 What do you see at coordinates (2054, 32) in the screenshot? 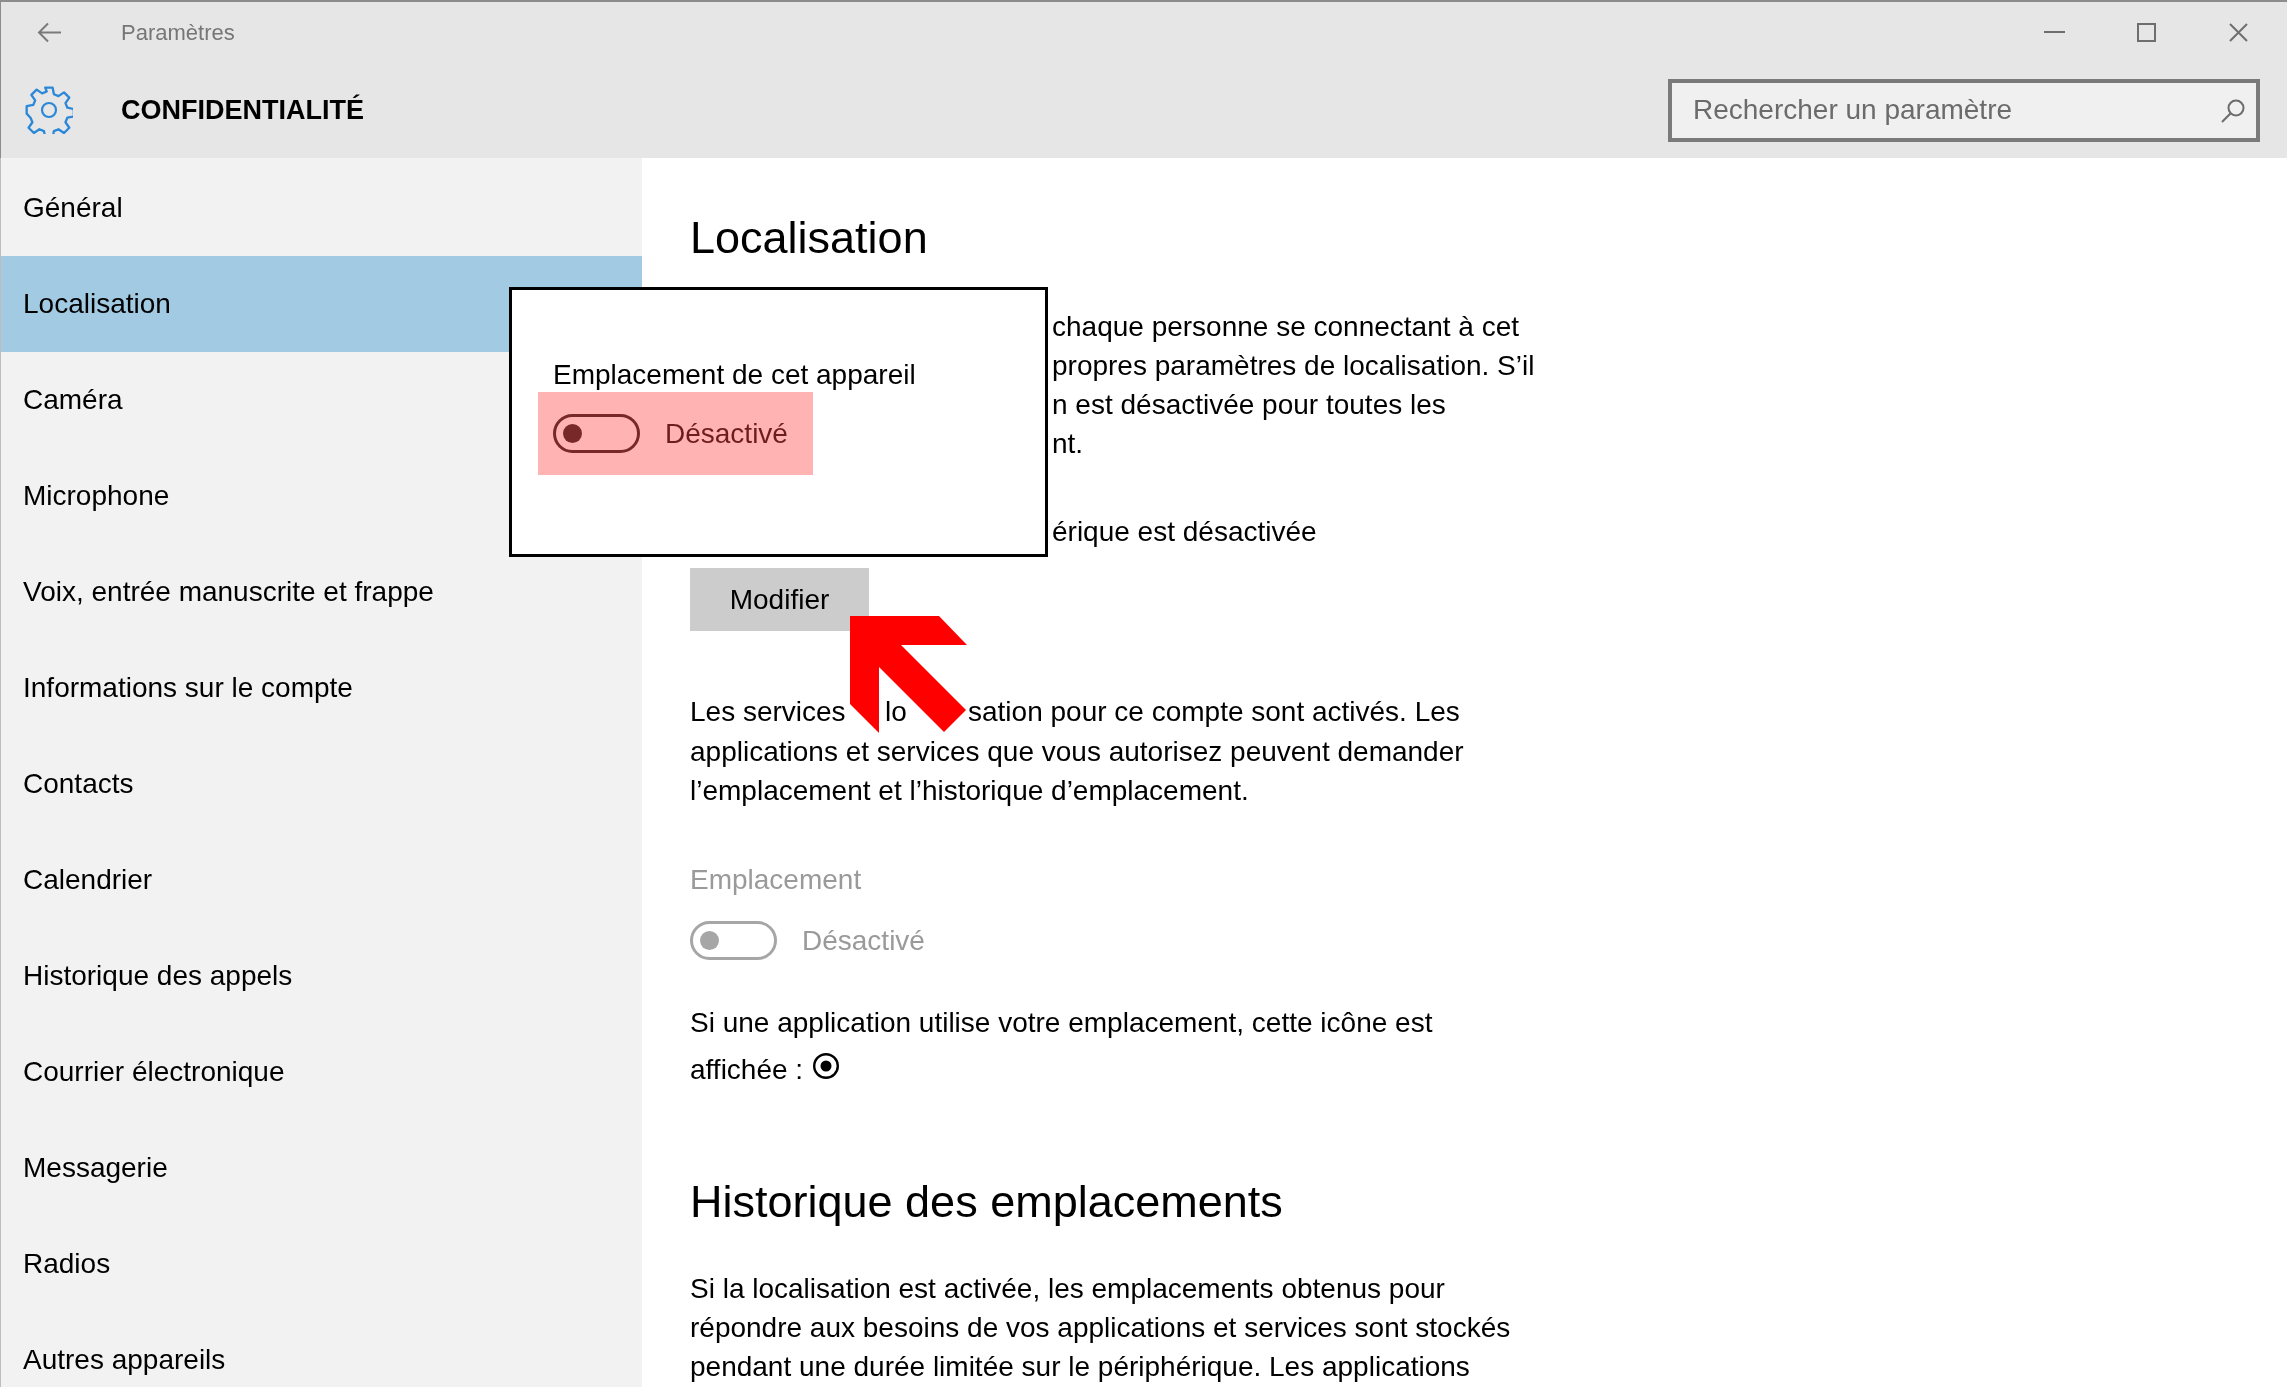
I see `minimize-icon` at bounding box center [2054, 32].